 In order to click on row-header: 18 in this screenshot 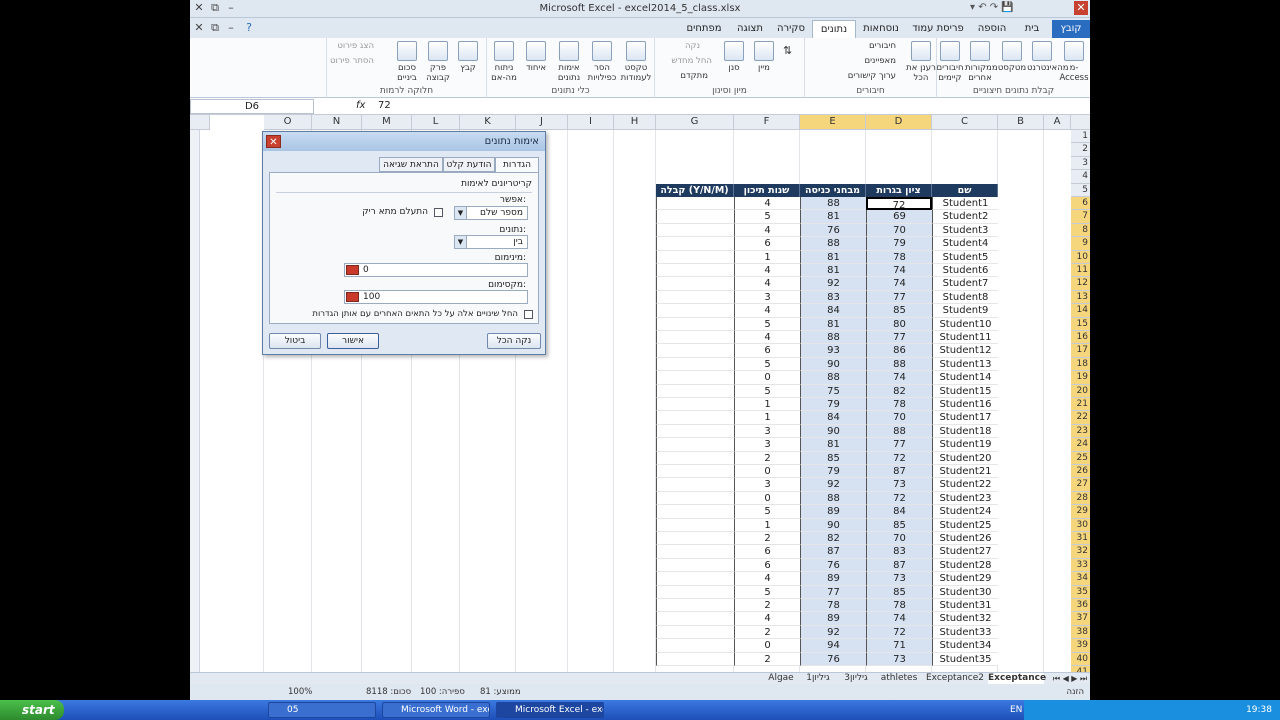, I will do `click(1080, 364)`.